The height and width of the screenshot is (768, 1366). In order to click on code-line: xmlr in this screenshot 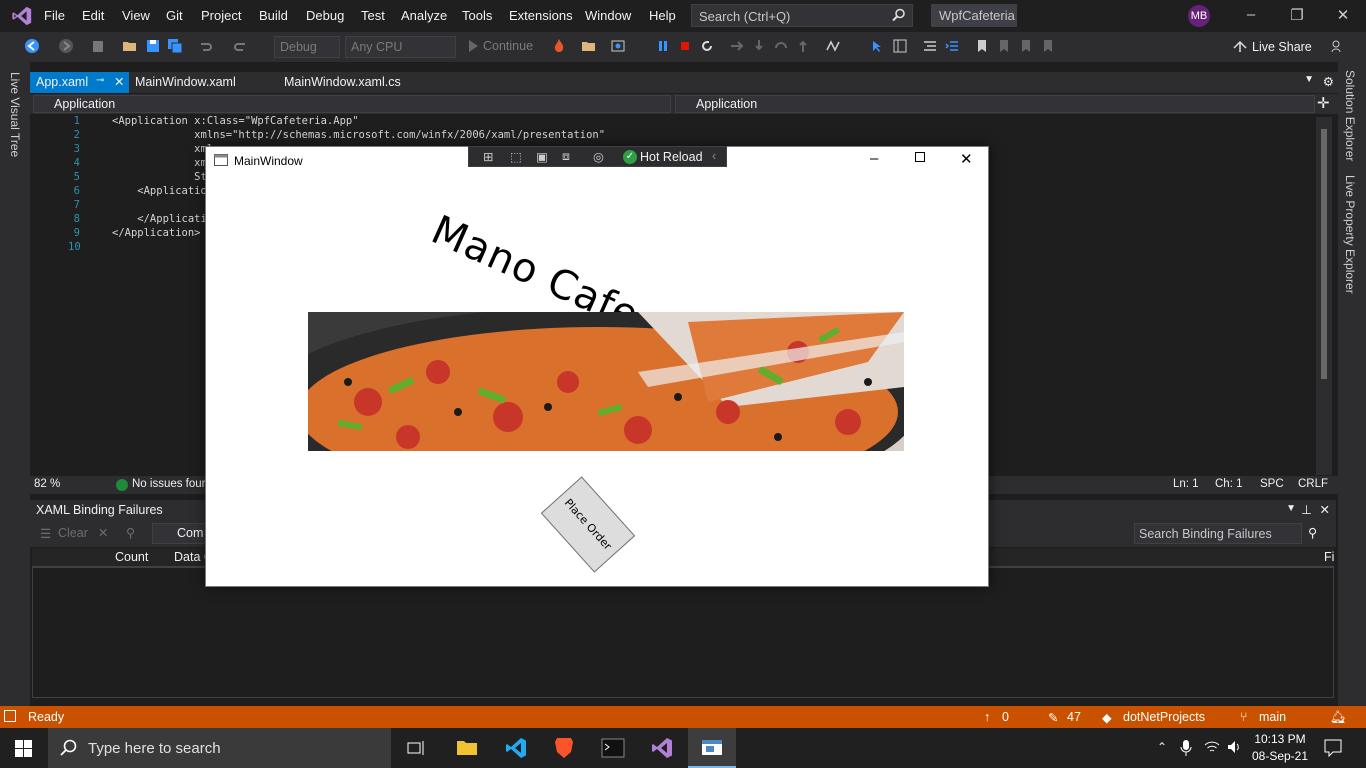, I will do `click(165, 149)`.